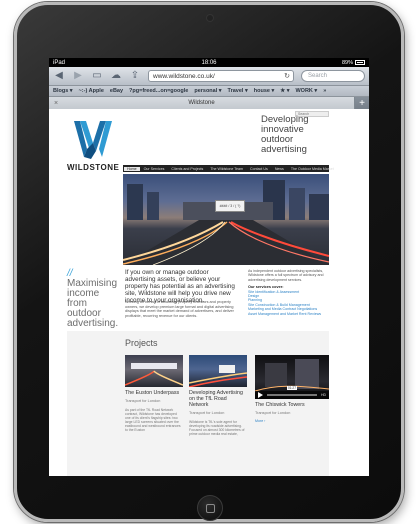 The width and height of the screenshot is (416, 524). I want to click on tab-wildstone: × Wildstone, so click(202, 103).